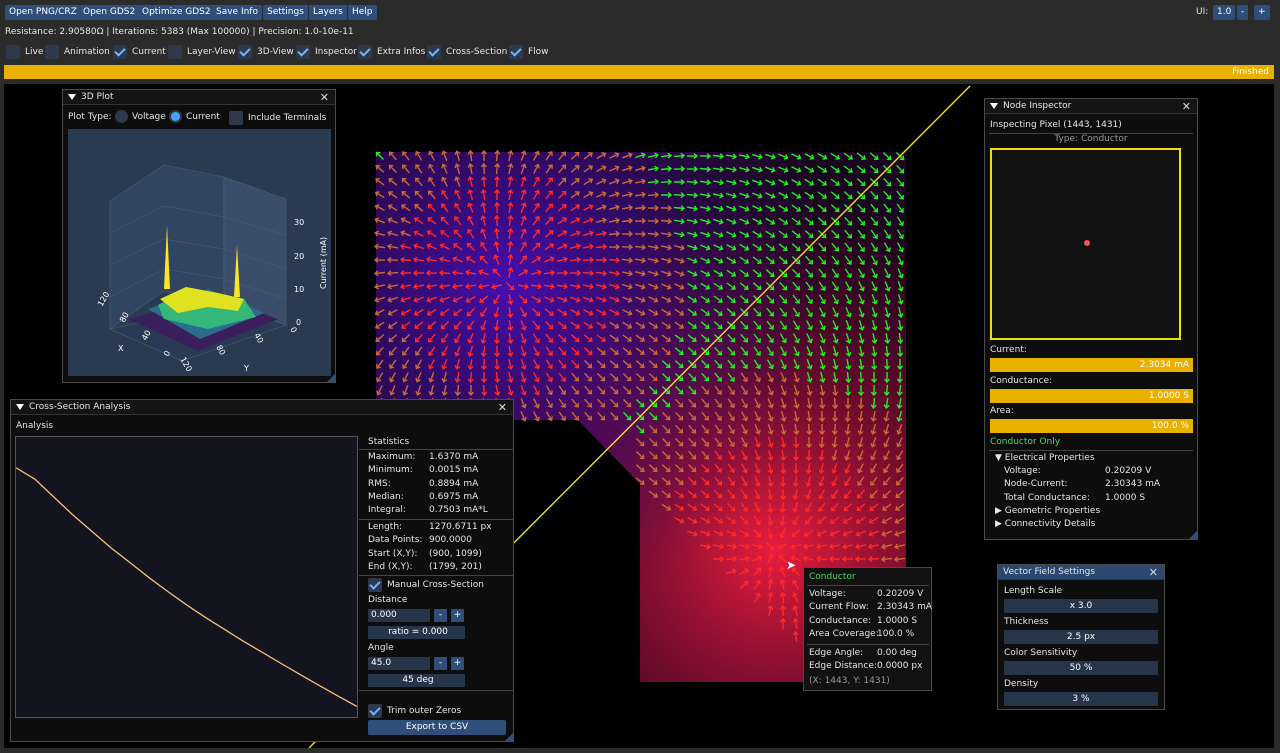 The width and height of the screenshot is (1280, 753). I want to click on open-gds2-button: Open GDS2, so click(109, 12).